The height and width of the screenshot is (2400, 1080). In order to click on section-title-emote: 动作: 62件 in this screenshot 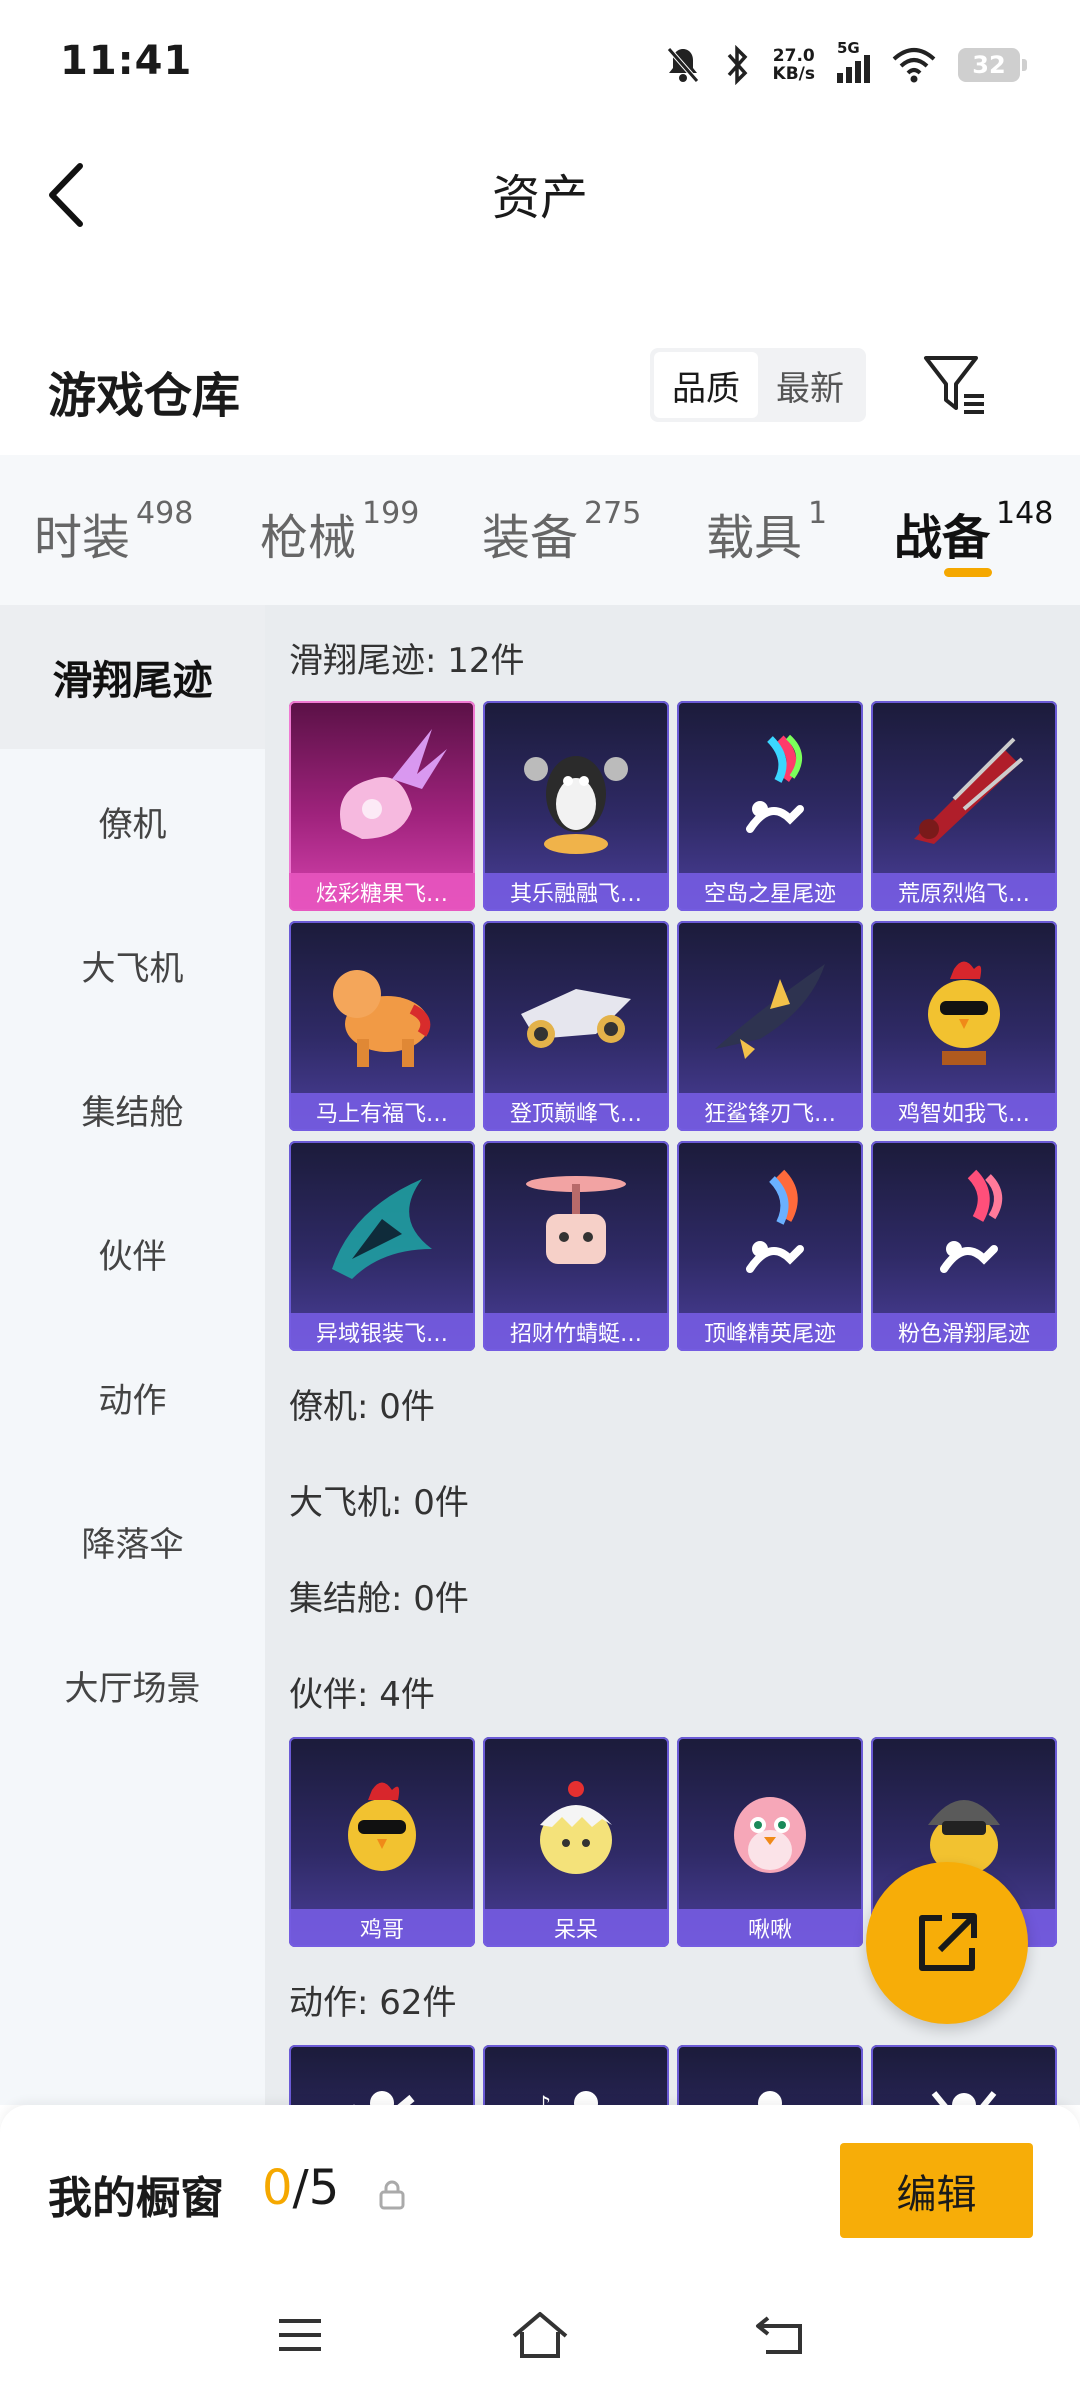, I will do `click(373, 2003)`.